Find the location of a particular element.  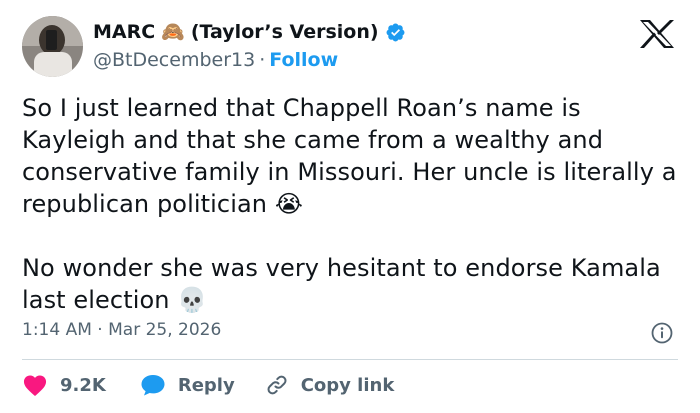

tweet-timestamp: 1:14 AM · Mar 25, 2026 is located at coordinates (121, 330).